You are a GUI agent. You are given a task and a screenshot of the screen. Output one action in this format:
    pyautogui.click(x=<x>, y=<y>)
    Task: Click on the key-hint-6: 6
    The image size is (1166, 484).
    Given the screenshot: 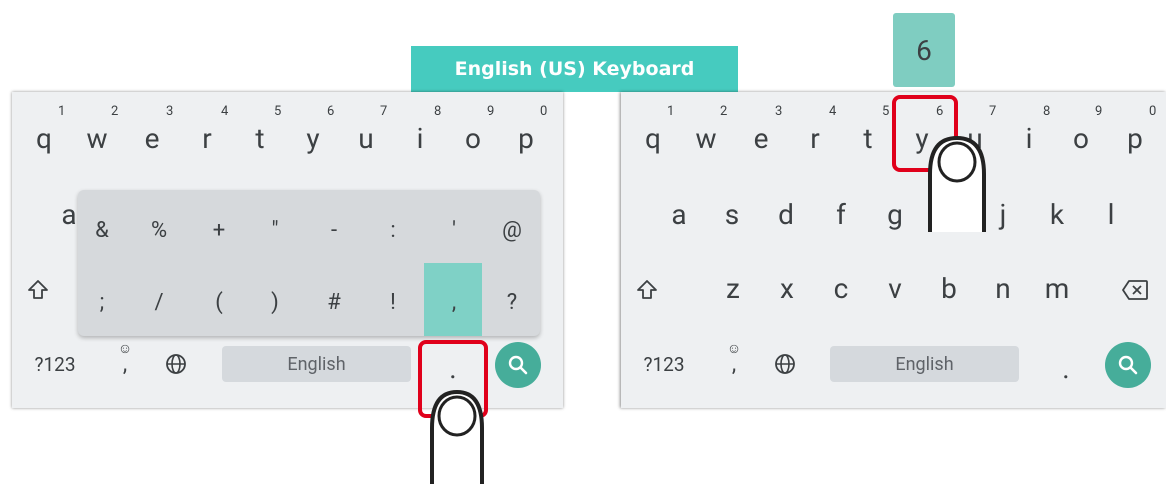 What is the action you would take?
    pyautogui.click(x=331, y=111)
    